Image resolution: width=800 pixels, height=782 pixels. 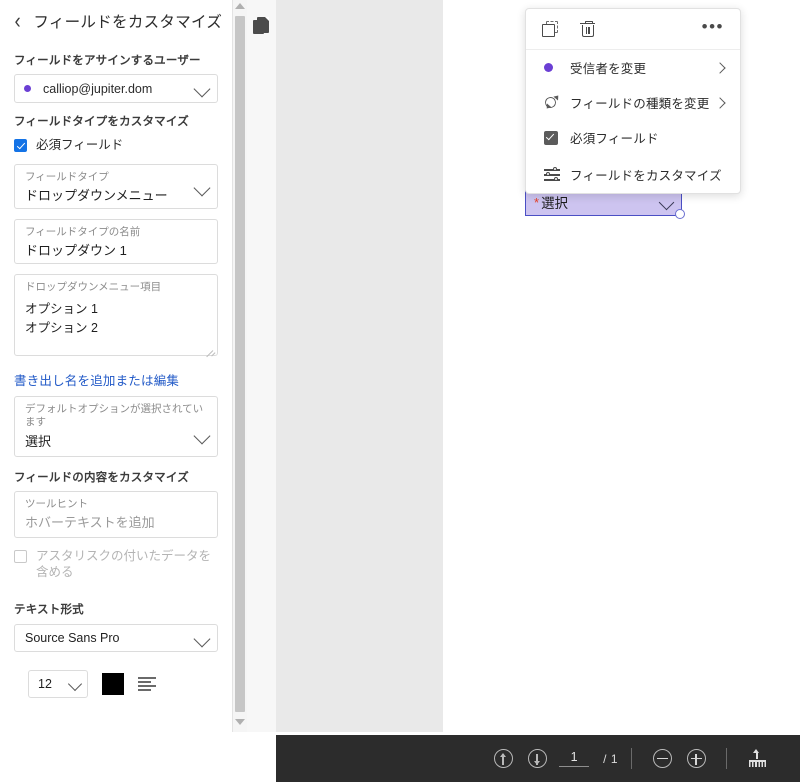 What do you see at coordinates (262, 366) in the screenshot?
I see `viewer-rail` at bounding box center [262, 366].